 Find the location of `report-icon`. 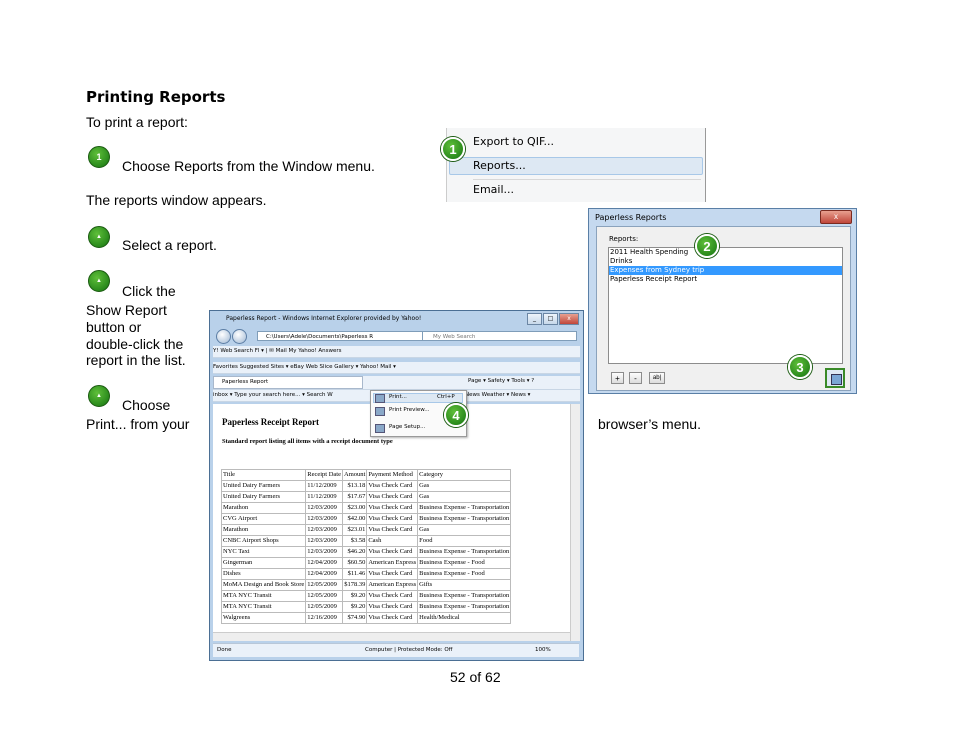

report-icon is located at coordinates (836, 379).